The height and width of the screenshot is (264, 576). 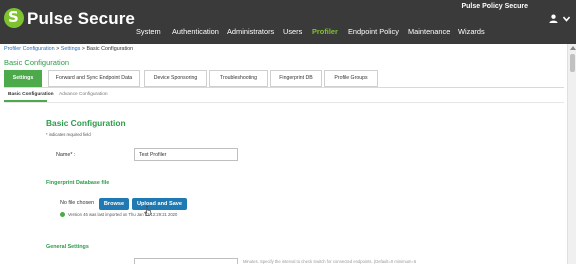 I want to click on section-title: Basic Configuration, so click(x=86, y=123).